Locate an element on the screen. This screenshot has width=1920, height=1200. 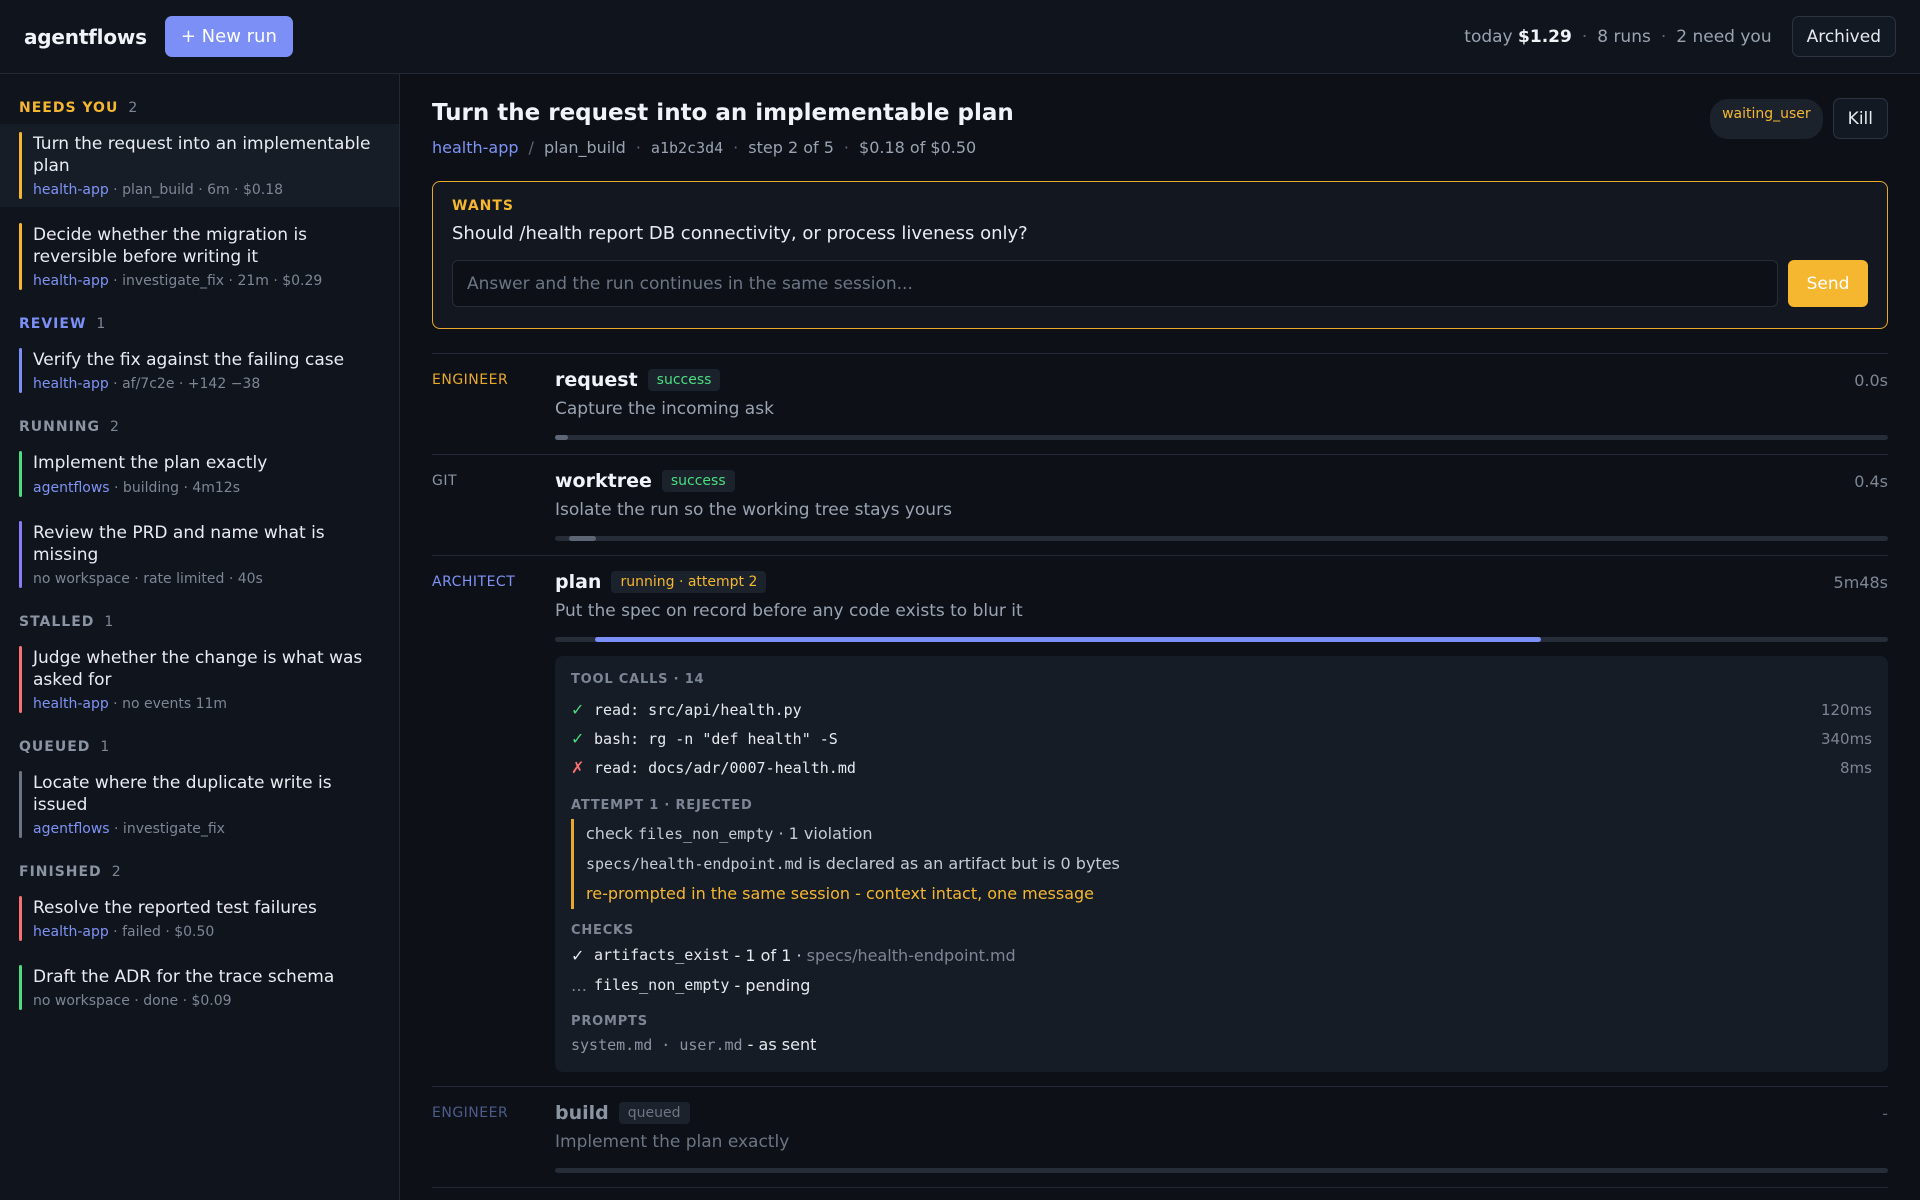
sidebar-group-label: REVIEW is located at coordinates (53, 324).